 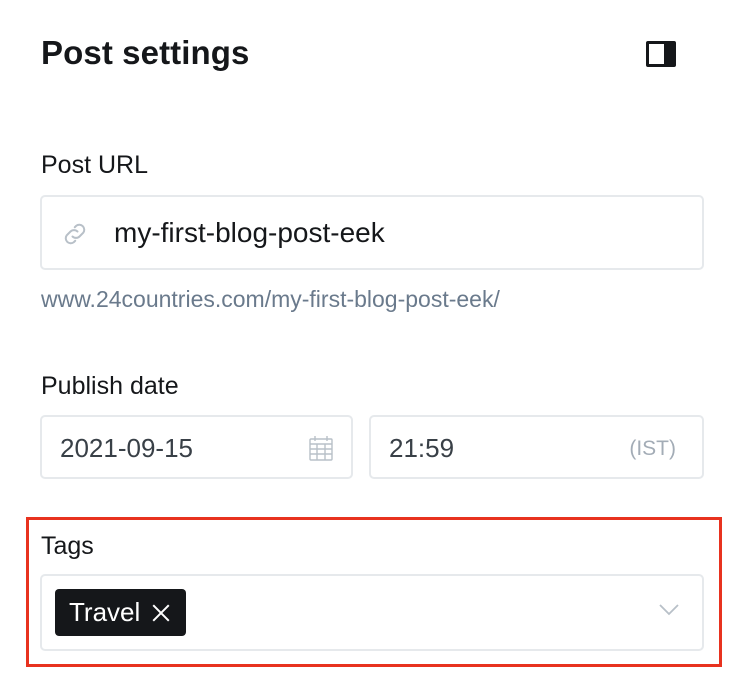 I want to click on publish-date-label: Publish date, so click(x=110, y=386).